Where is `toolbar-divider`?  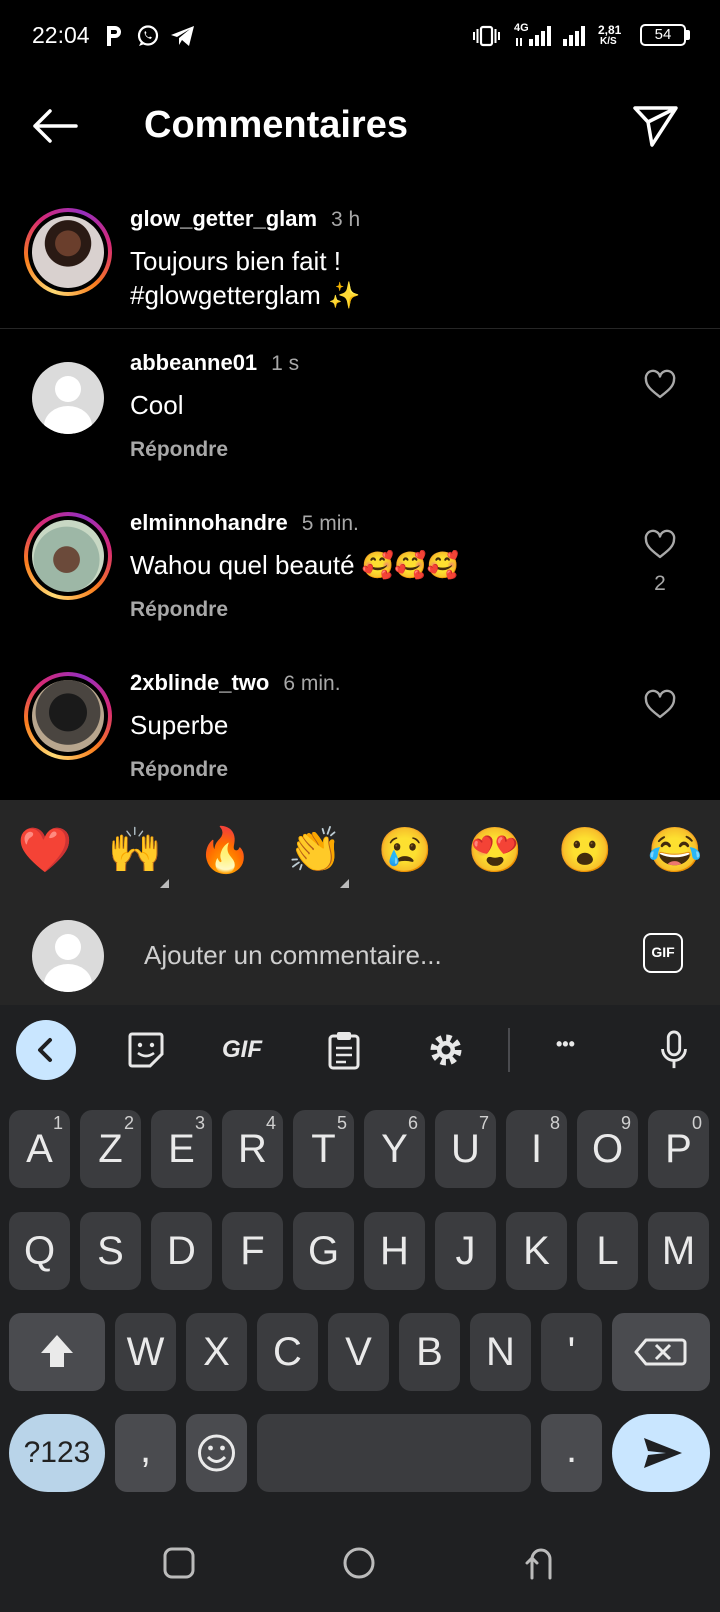 toolbar-divider is located at coordinates (509, 1050).